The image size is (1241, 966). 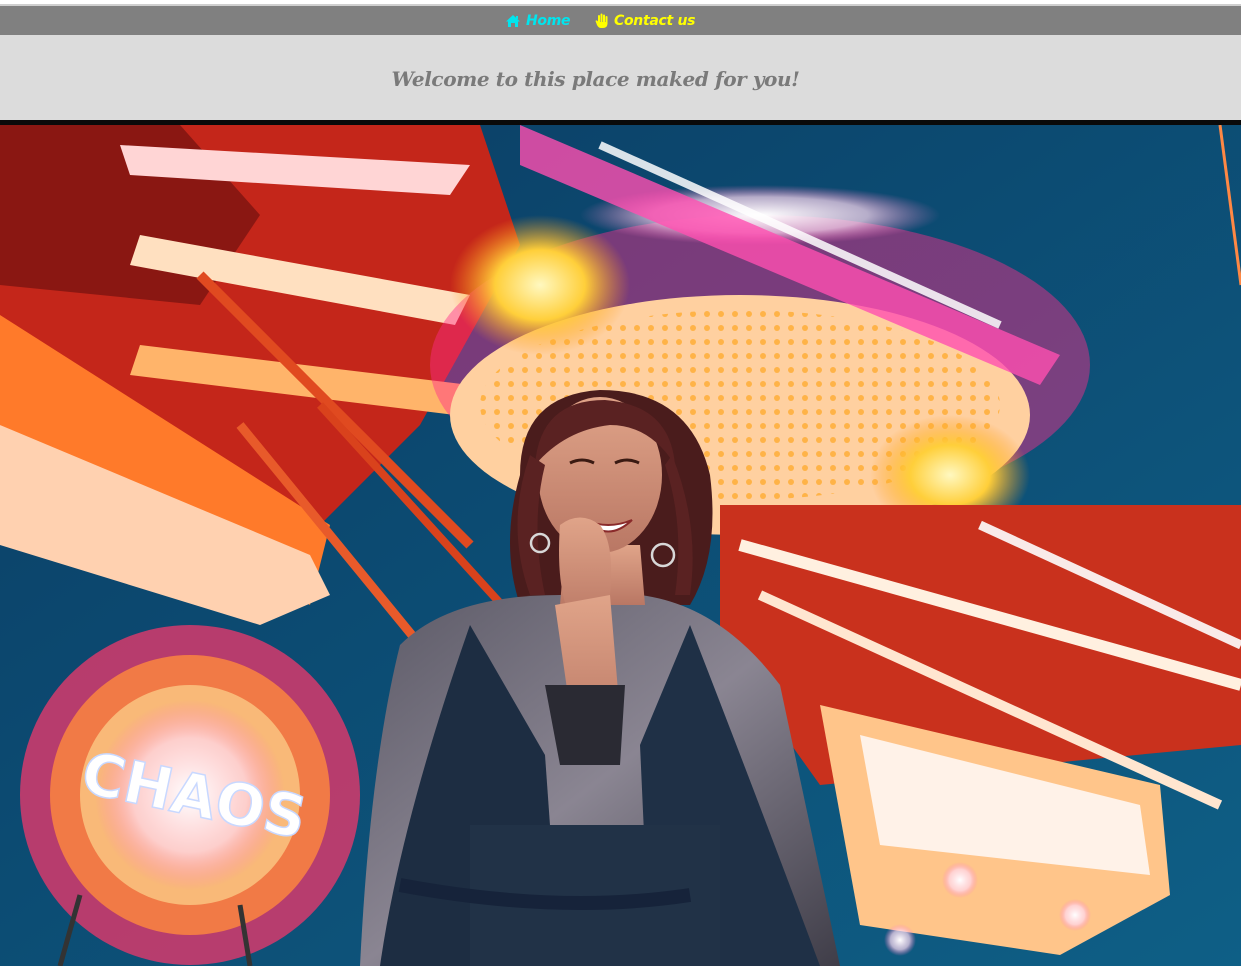 What do you see at coordinates (190, 795) in the screenshot?
I see `chaos-sign: CHAOS` at bounding box center [190, 795].